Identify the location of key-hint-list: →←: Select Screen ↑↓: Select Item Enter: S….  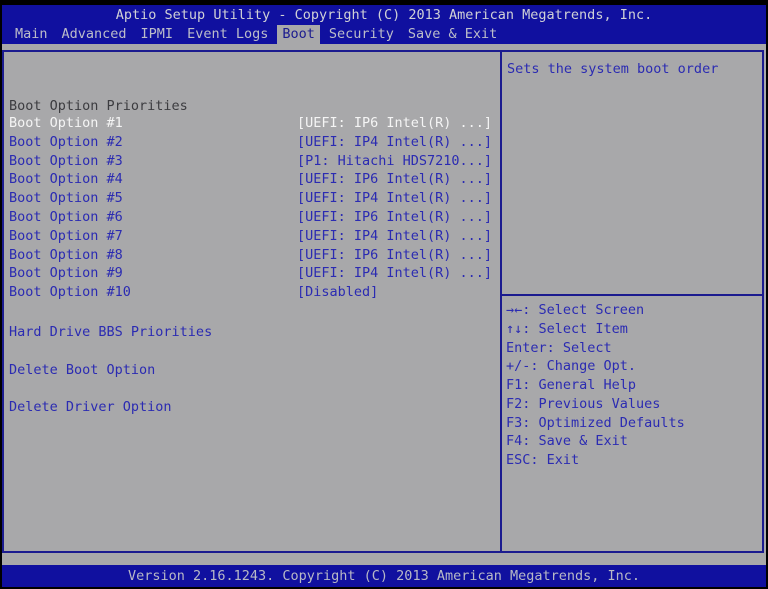
(595, 385).